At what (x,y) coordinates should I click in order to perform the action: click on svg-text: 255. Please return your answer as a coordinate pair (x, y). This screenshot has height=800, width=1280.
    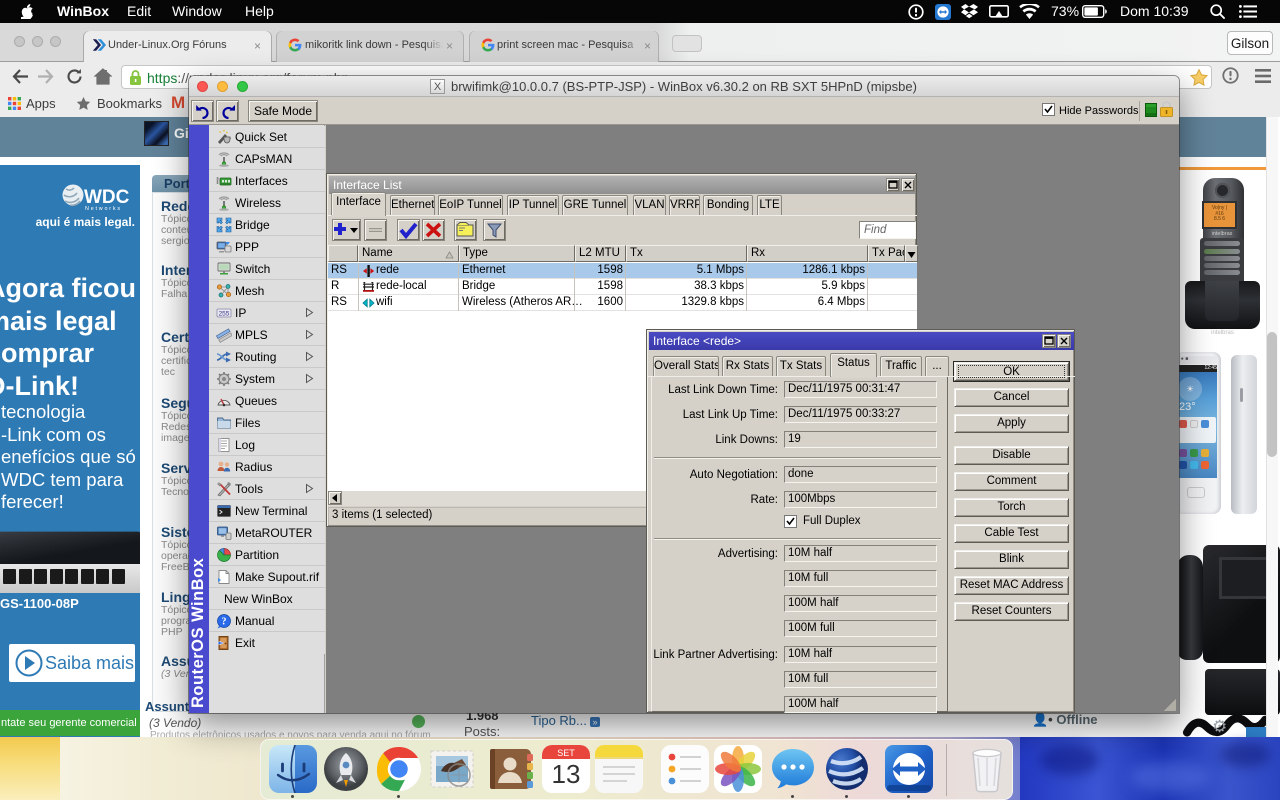
    Looking at the image, I should click on (224, 314).